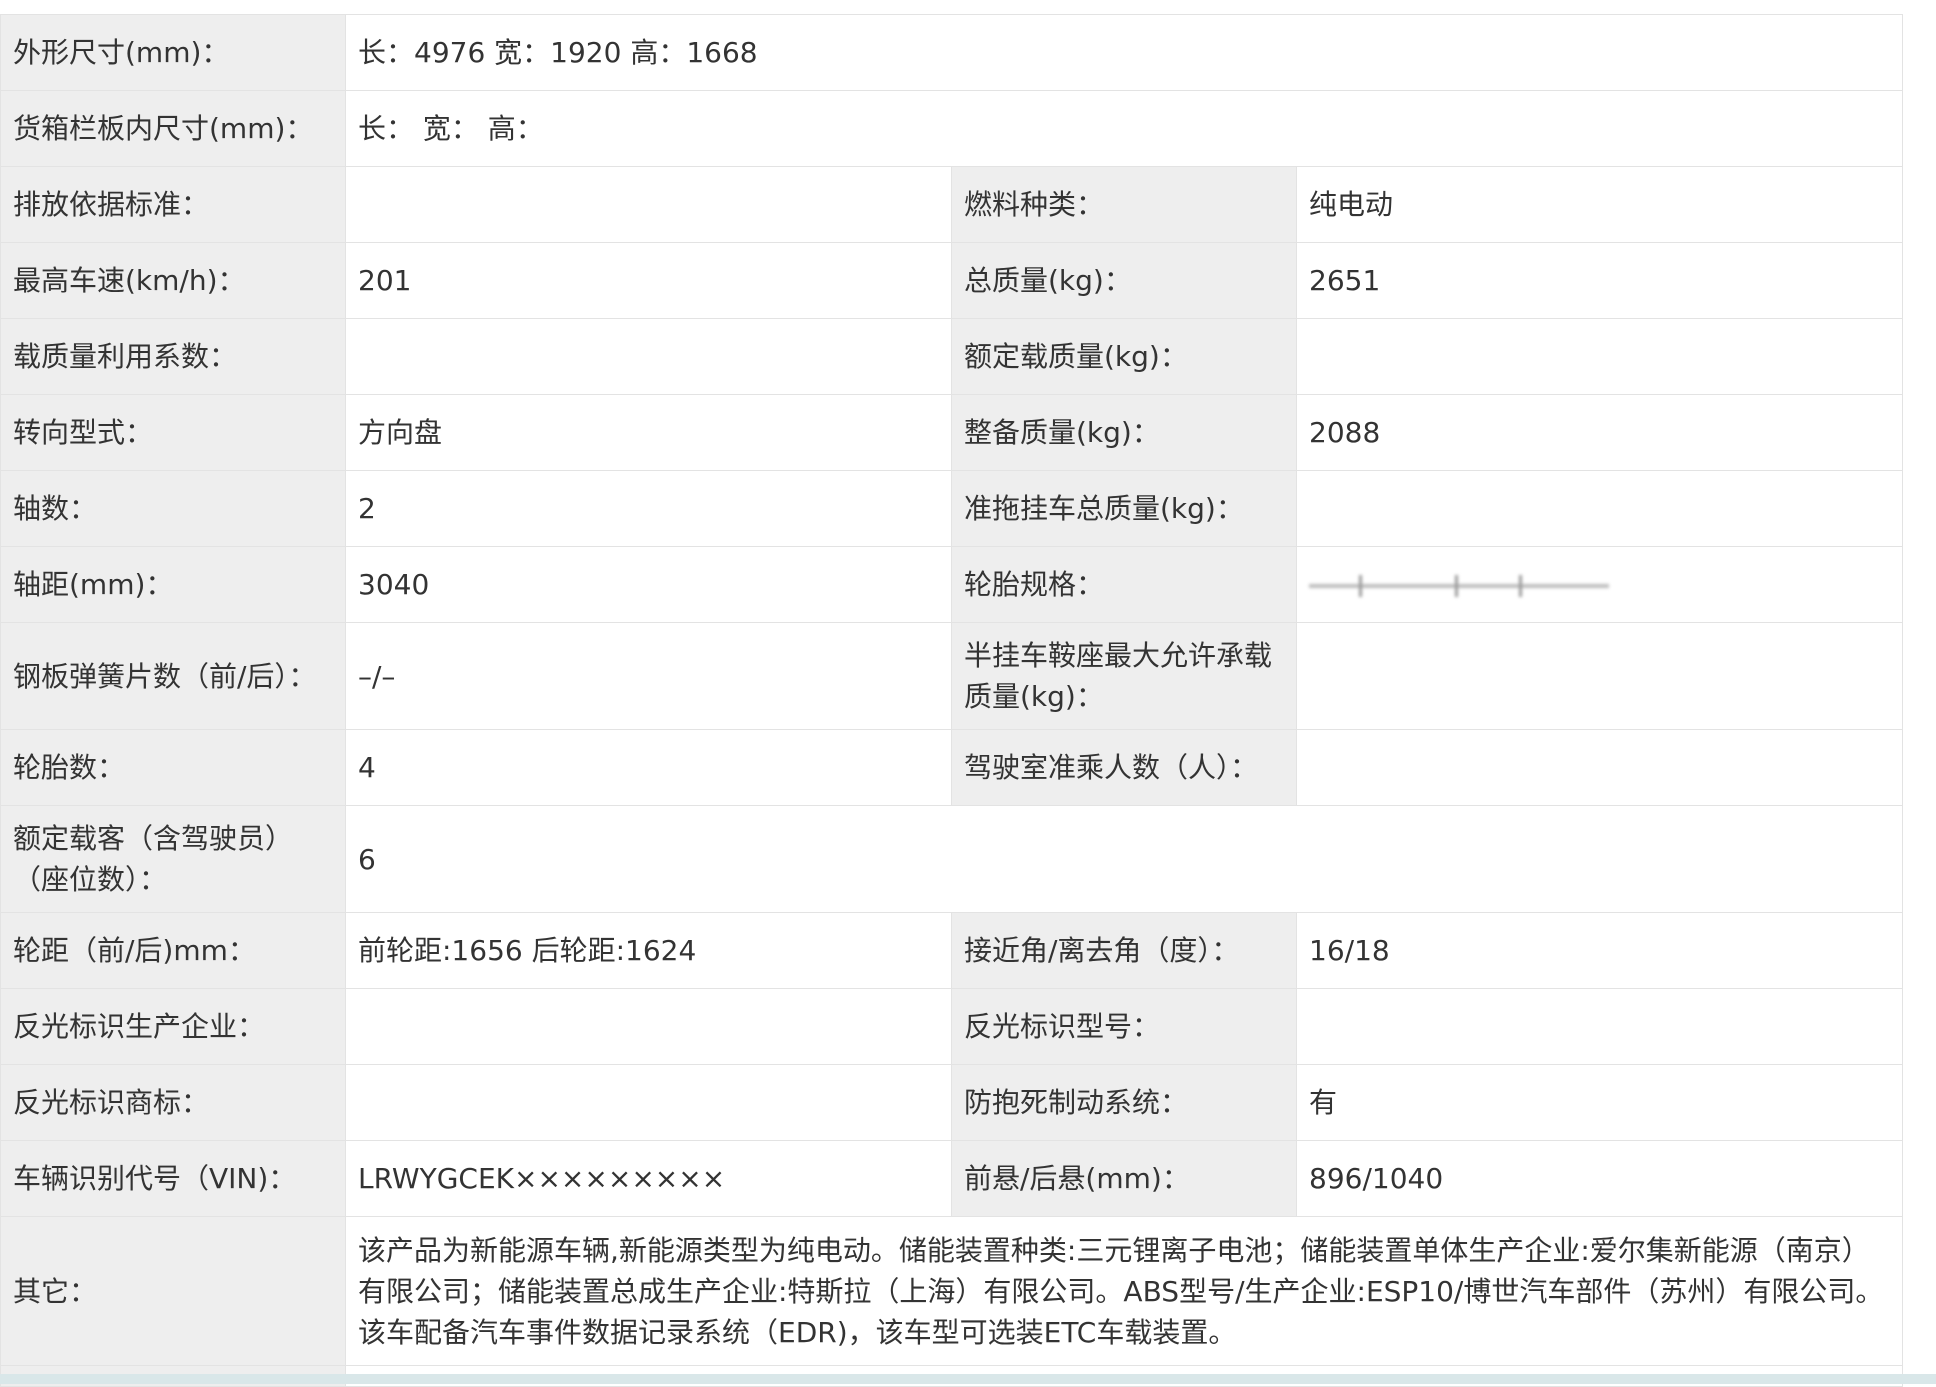 The height and width of the screenshot is (1387, 1936). What do you see at coordinates (648, 356) in the screenshot?
I see `value-load-mass-coef` at bounding box center [648, 356].